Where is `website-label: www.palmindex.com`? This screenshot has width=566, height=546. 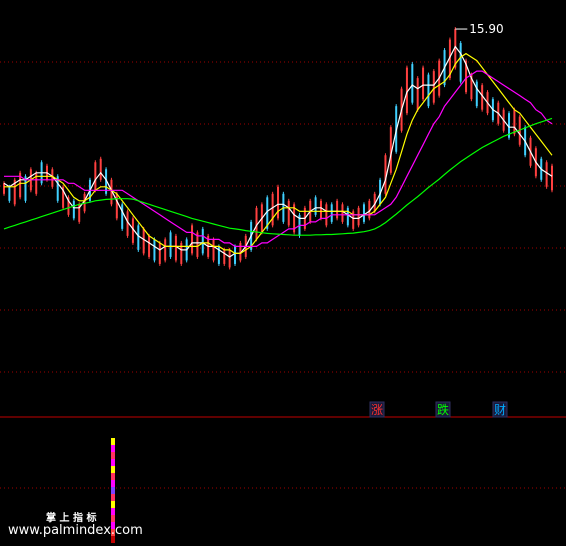
website-label: www.palmindex.com is located at coordinates (75, 530).